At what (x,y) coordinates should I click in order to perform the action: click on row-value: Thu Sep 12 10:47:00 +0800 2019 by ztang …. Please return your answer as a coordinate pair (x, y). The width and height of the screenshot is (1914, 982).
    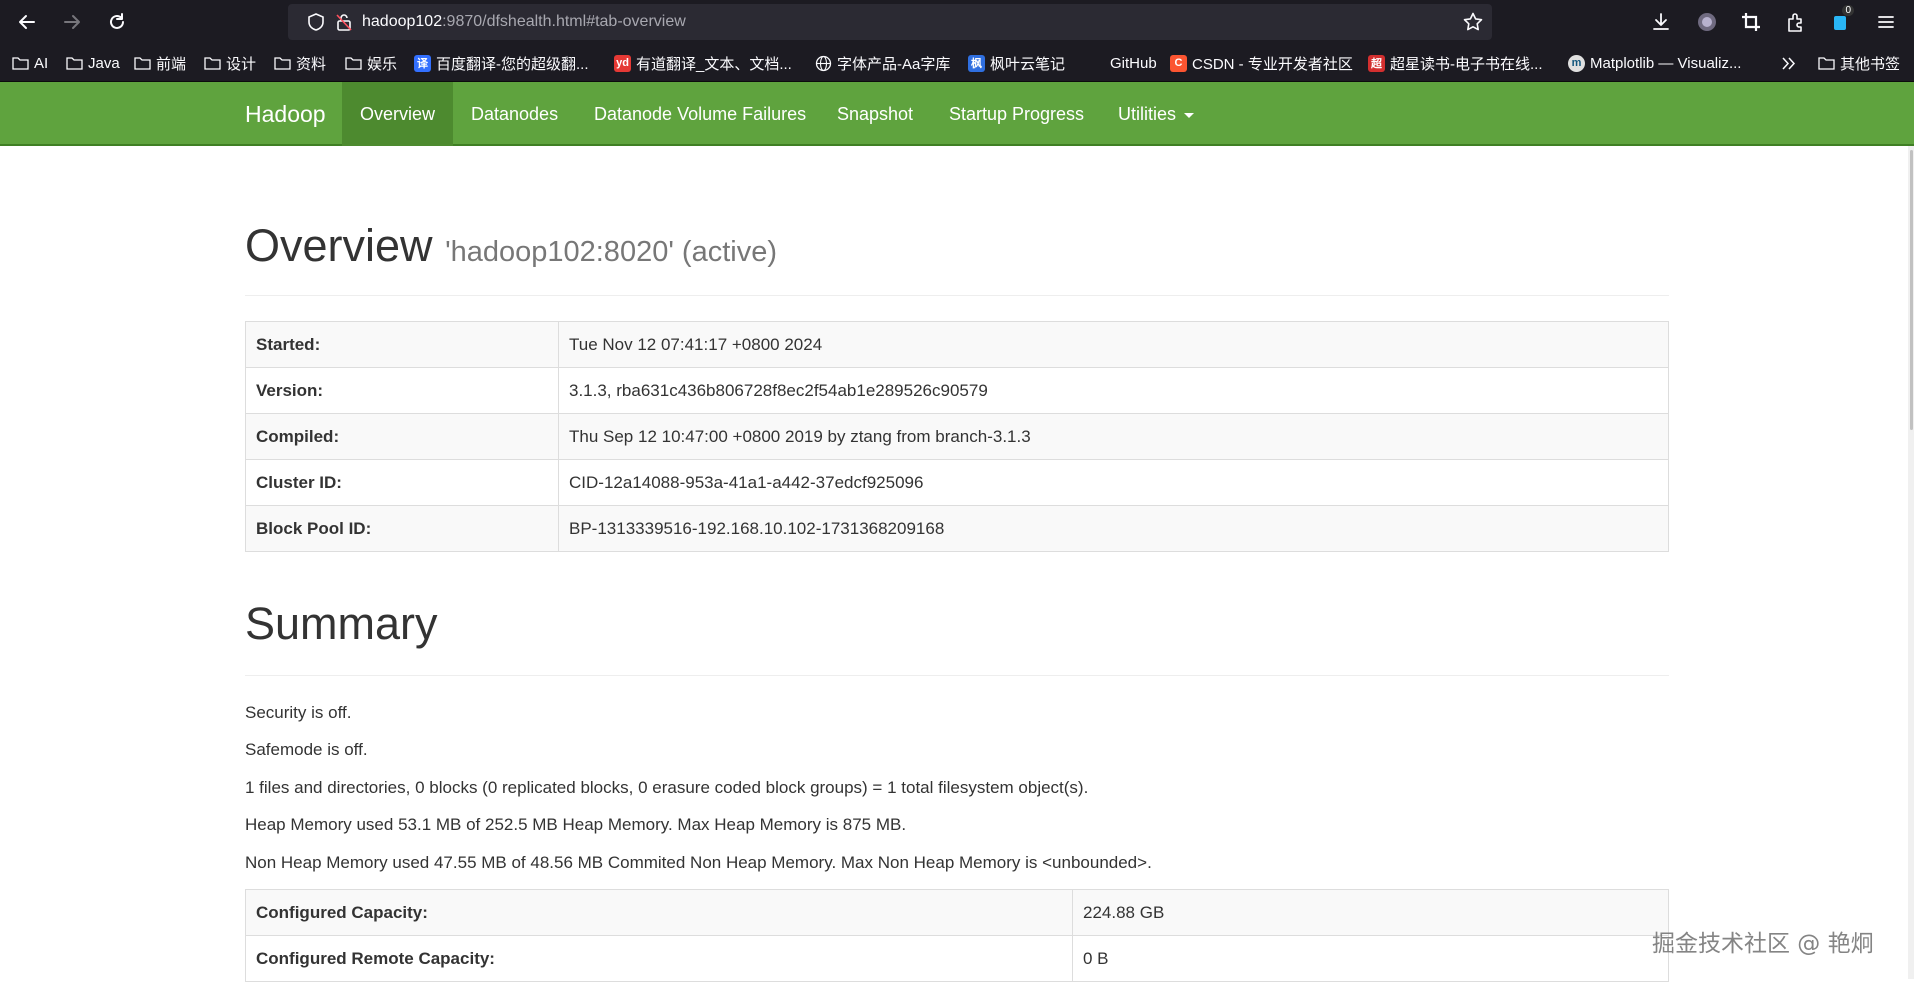
    Looking at the image, I should click on (1113, 436).